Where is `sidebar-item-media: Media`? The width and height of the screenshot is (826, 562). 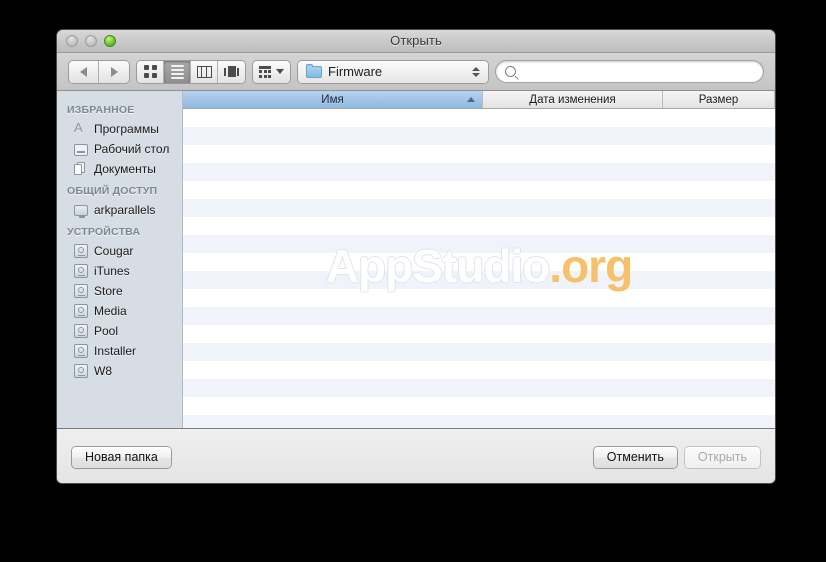
sidebar-item-media: Media is located at coordinates (119, 311).